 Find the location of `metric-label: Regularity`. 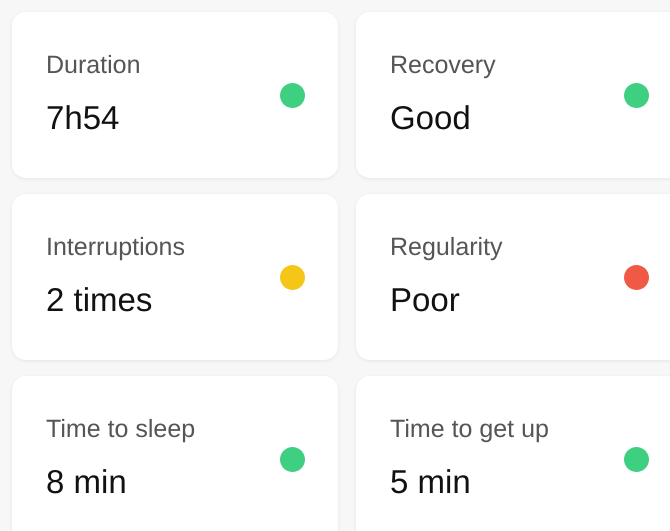

metric-label: Regularity is located at coordinates (446, 247).